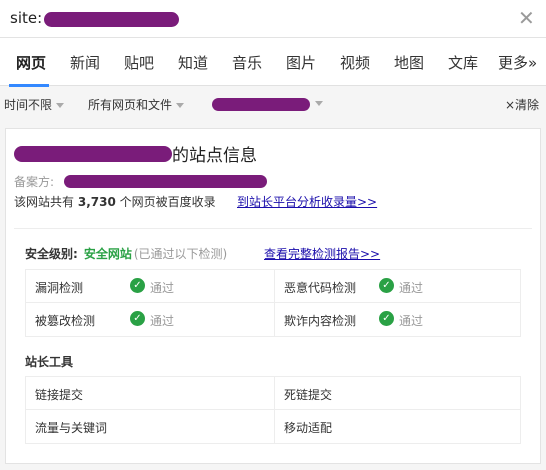 This screenshot has height=470, width=546. I want to click on clear-filters-button: ×清除, so click(522, 104).